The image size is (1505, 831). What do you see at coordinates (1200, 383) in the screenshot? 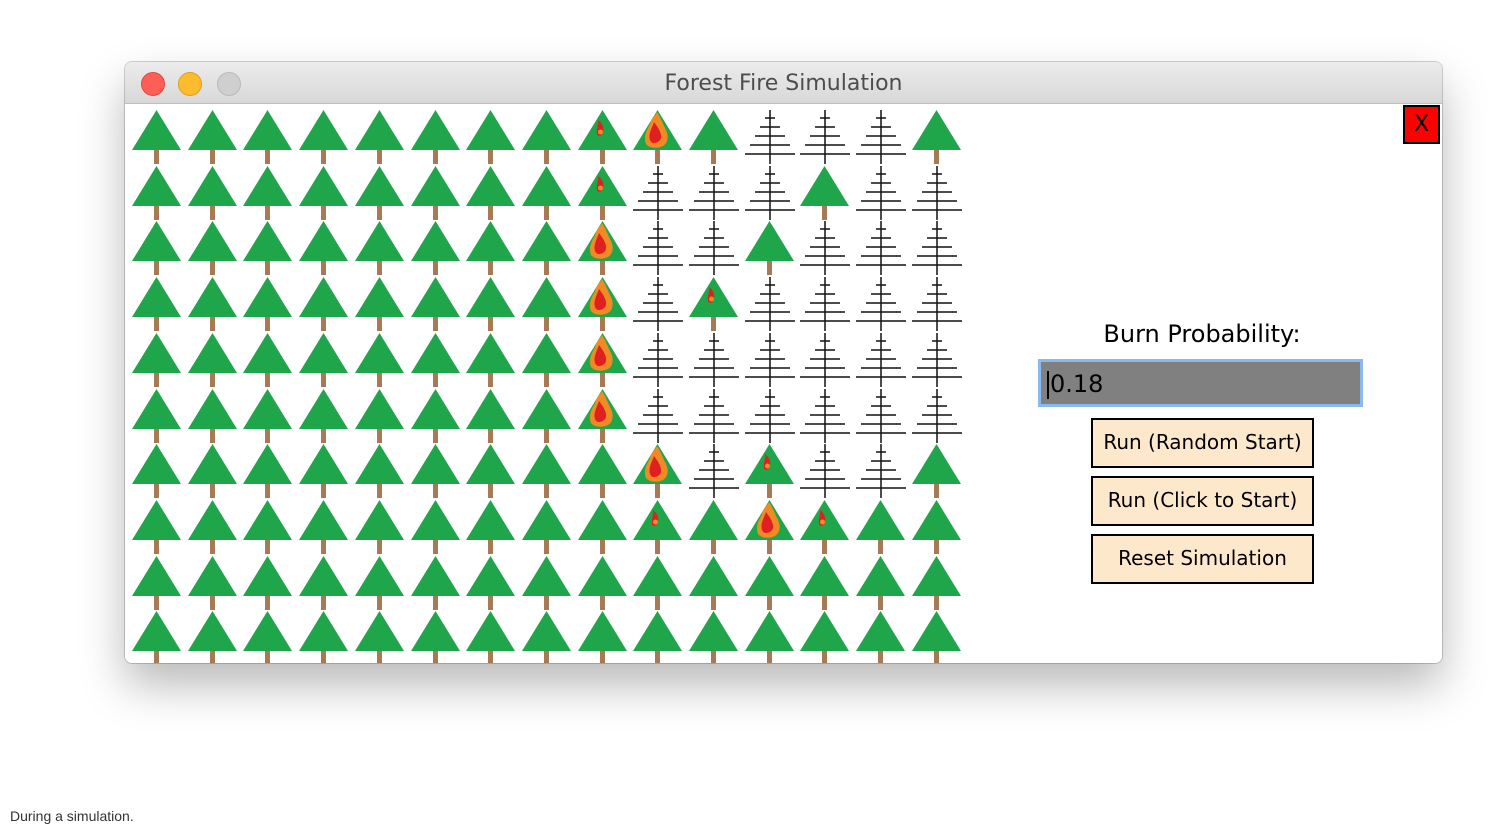
I see `burn-probability-input: 0.18` at bounding box center [1200, 383].